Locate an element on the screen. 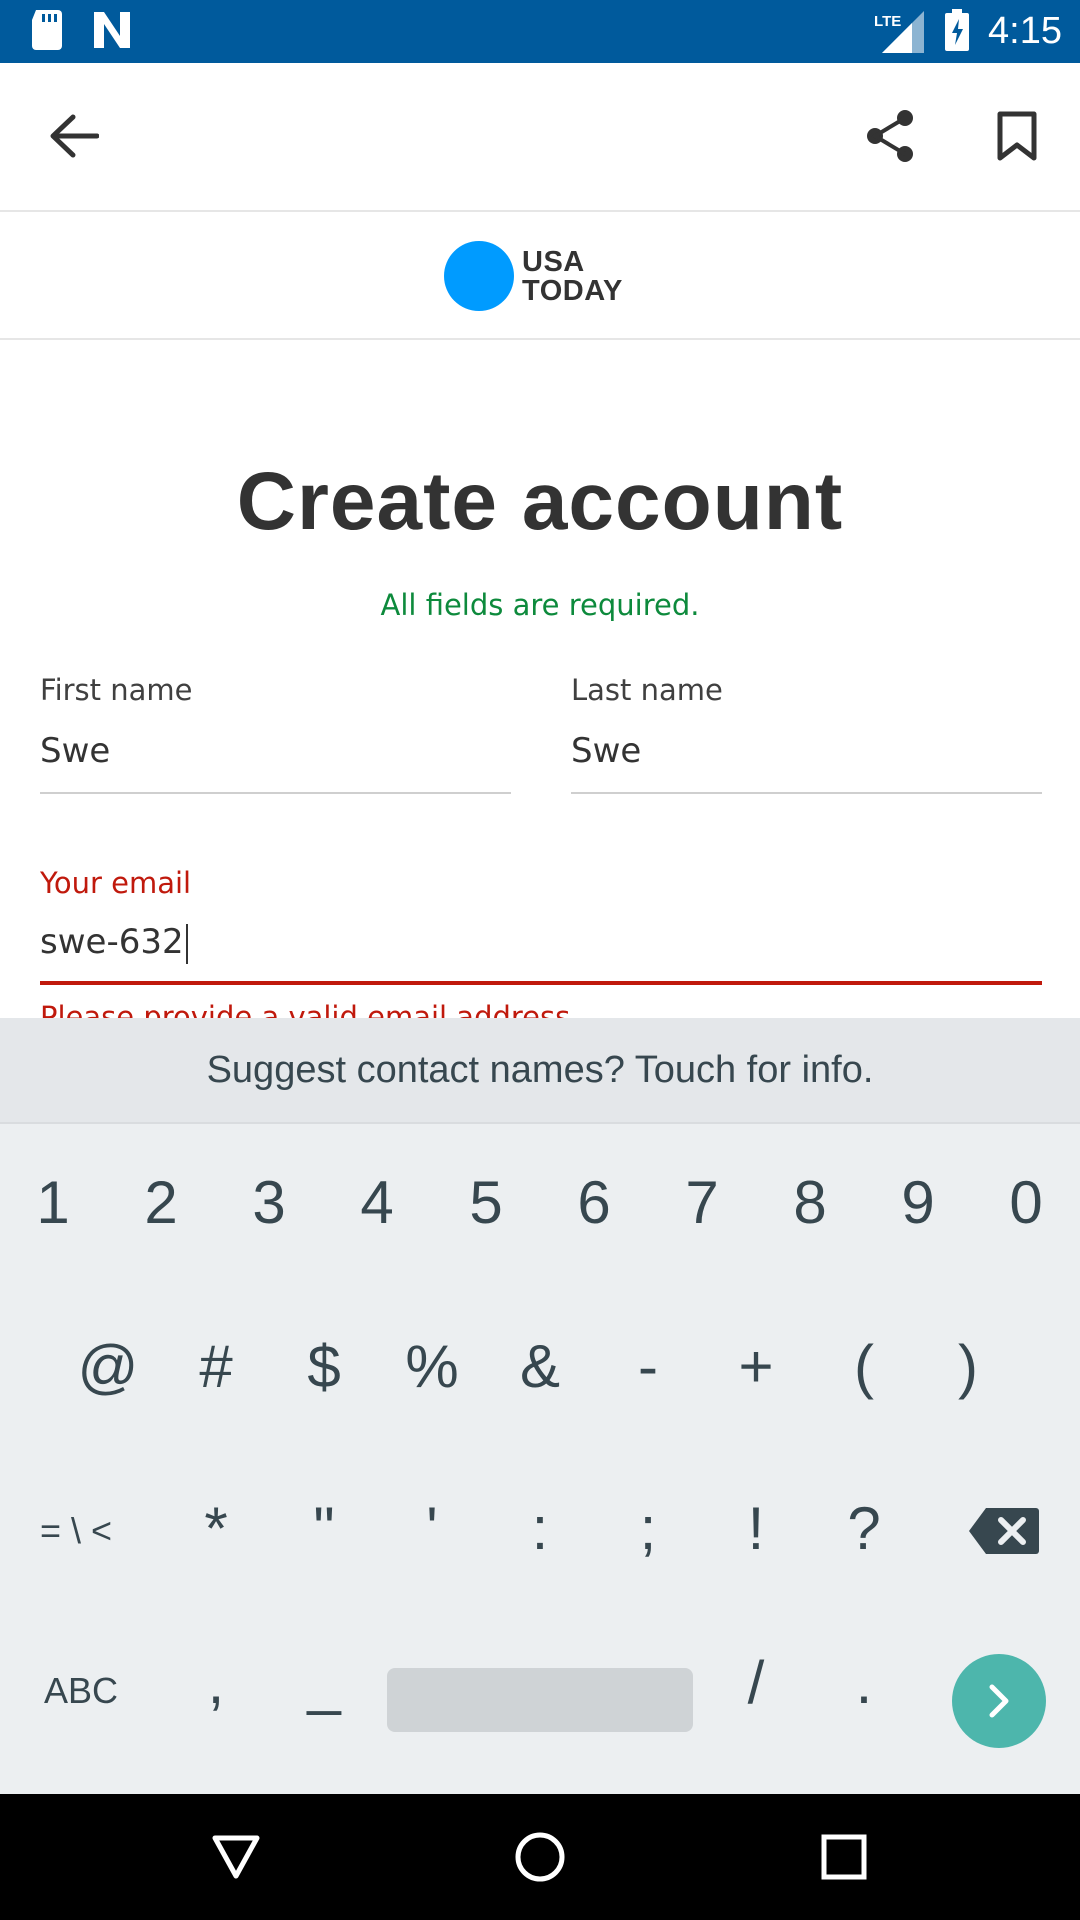 This screenshot has width=1080, height=1920. back-arrow-icon is located at coordinates (74, 136).